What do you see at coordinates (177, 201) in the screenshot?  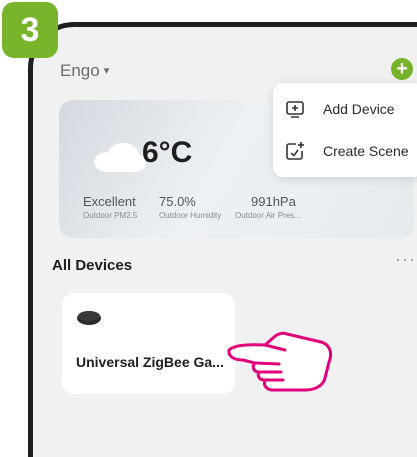 I see `metric-value: 75.0%` at bounding box center [177, 201].